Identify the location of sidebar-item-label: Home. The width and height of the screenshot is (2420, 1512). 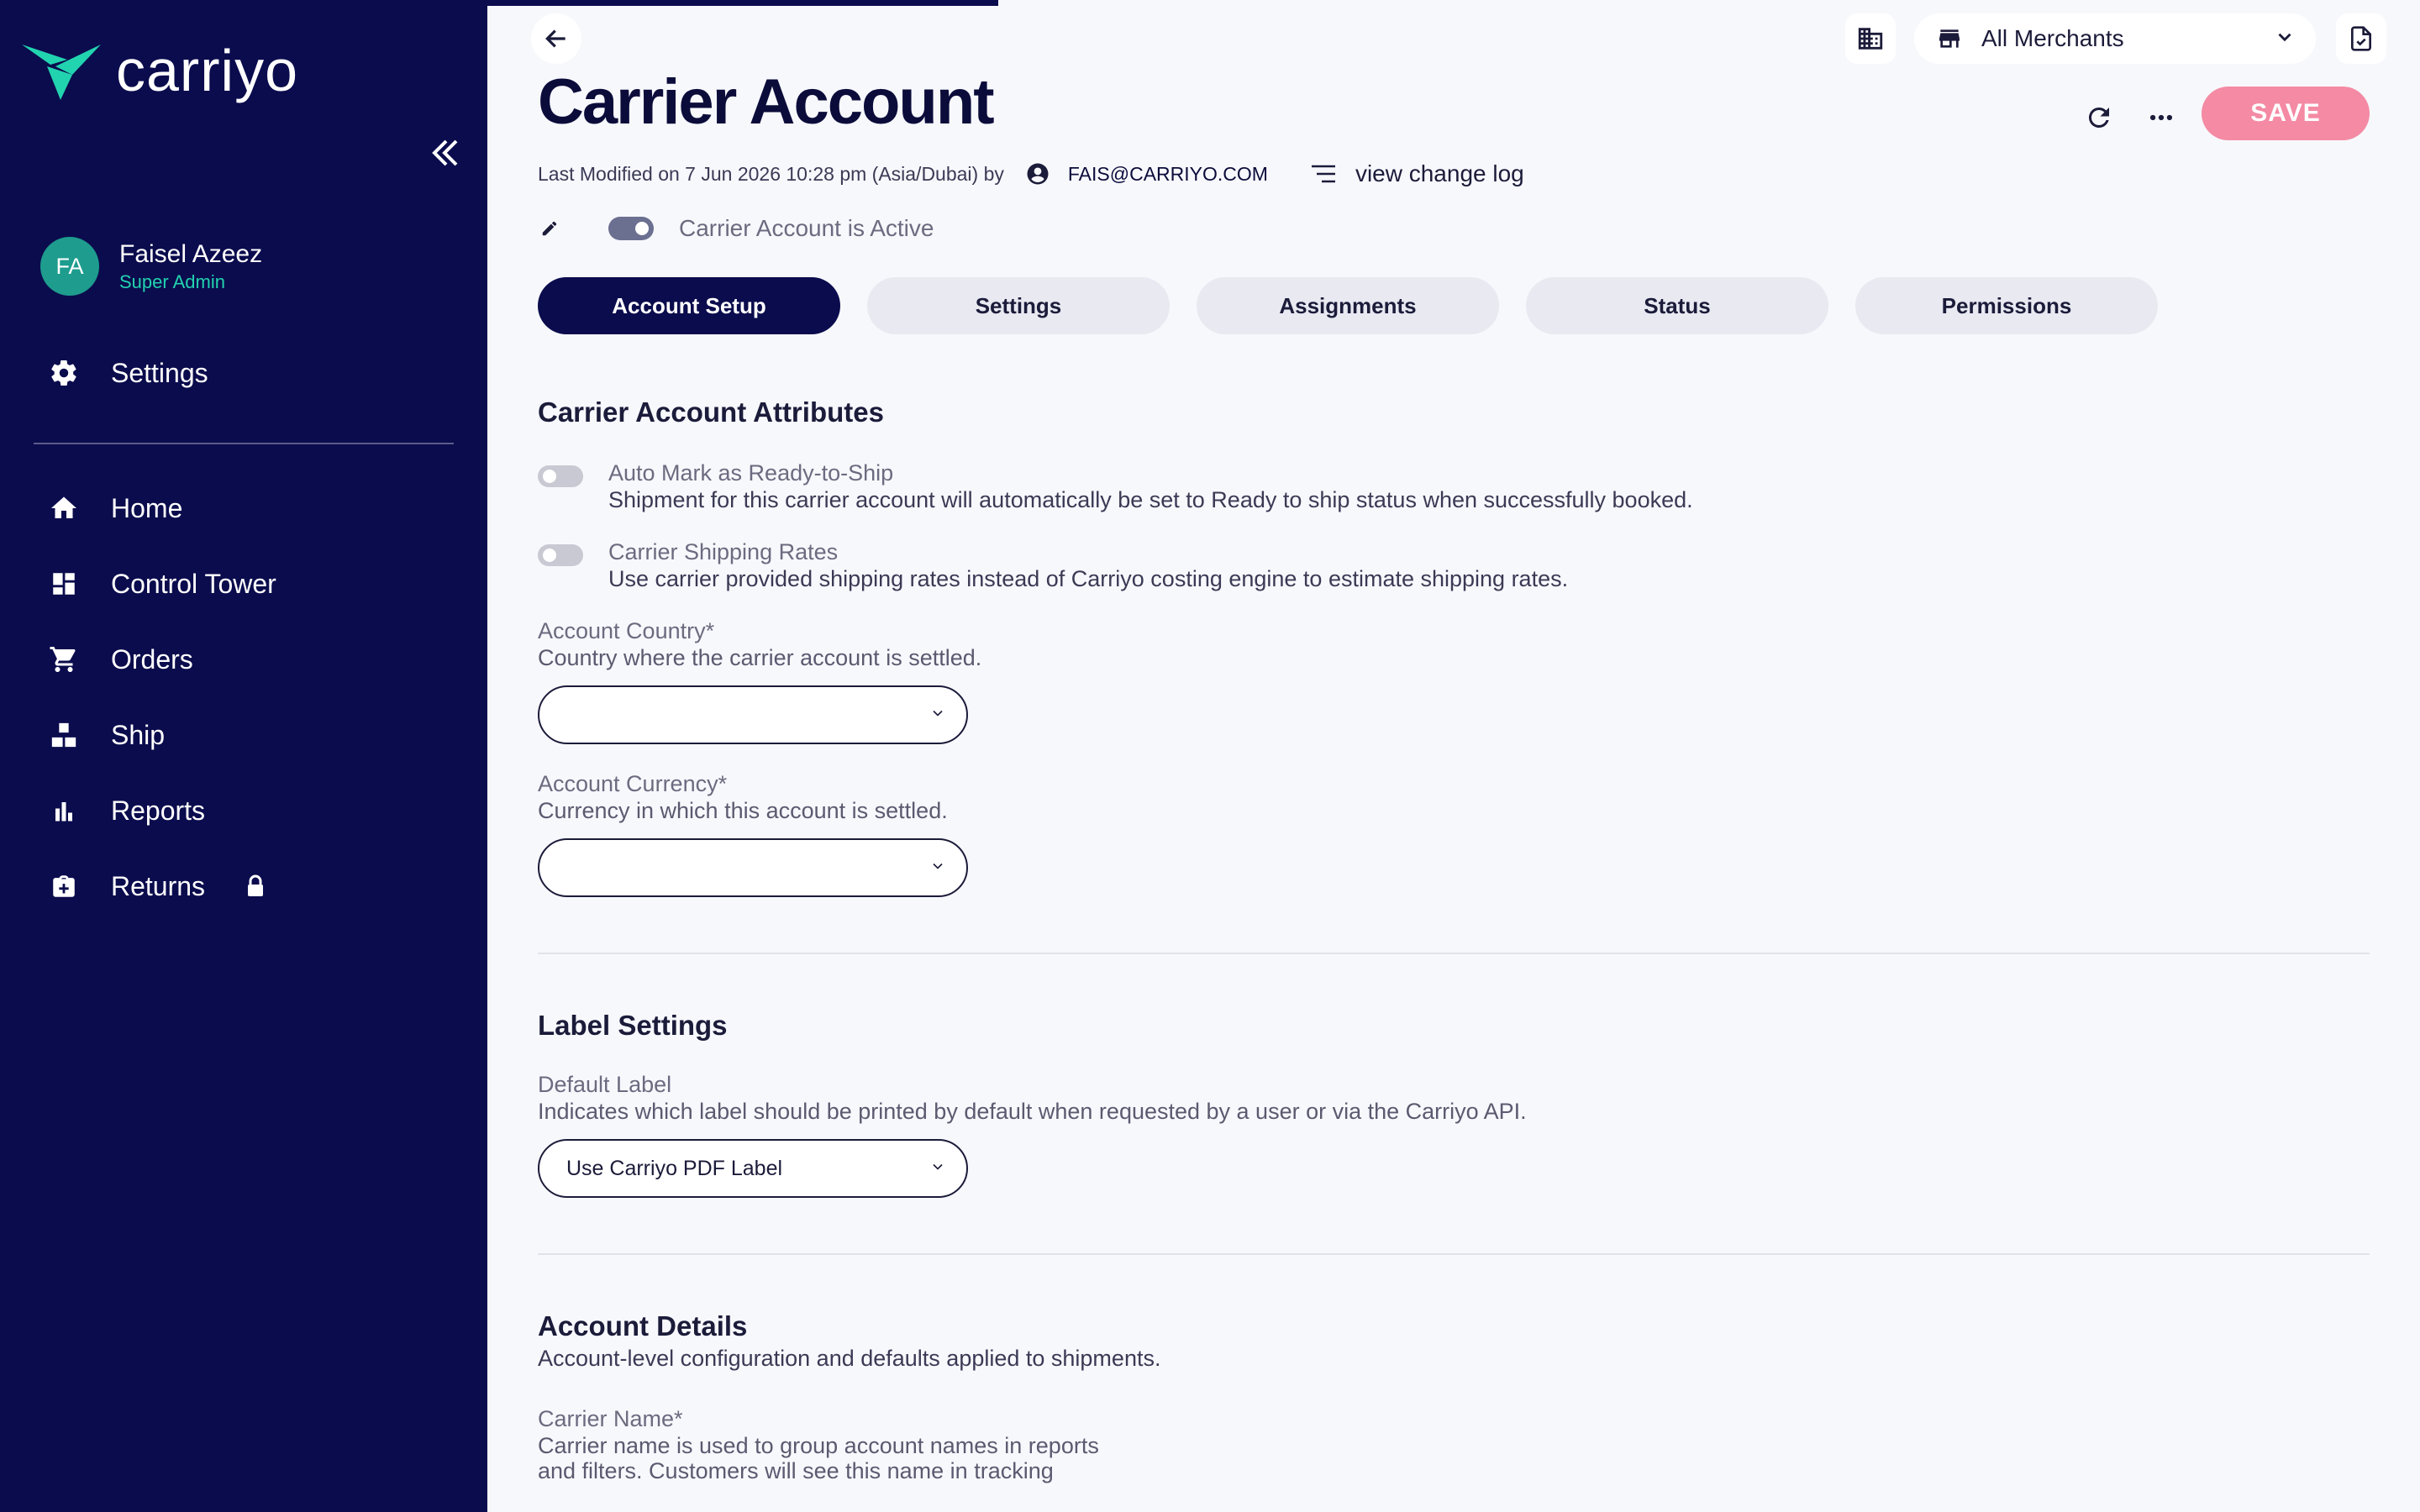
(147, 507).